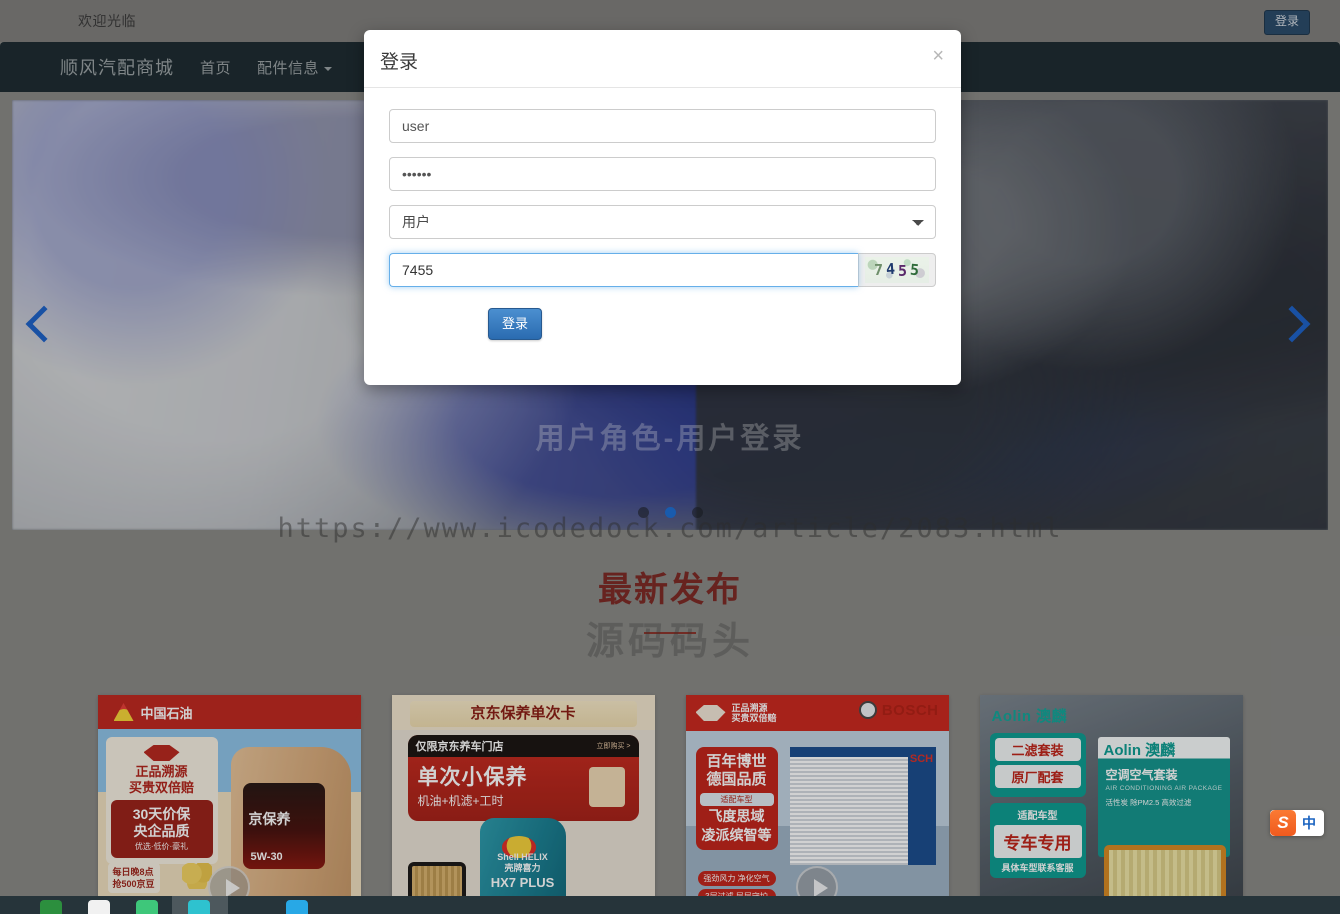  Describe the element at coordinates (938, 56) in the screenshot. I see `close-icon: ×` at that location.